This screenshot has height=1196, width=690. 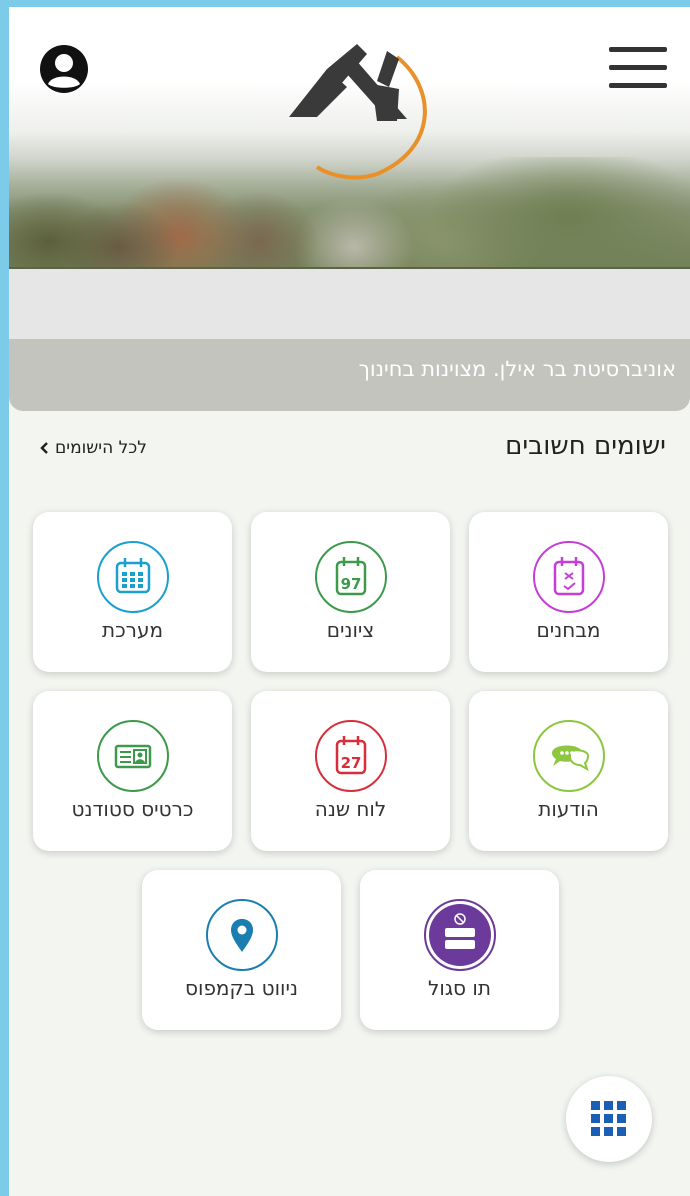 I want to click on app-tile-exams: מבחנים, so click(x=568, y=592).